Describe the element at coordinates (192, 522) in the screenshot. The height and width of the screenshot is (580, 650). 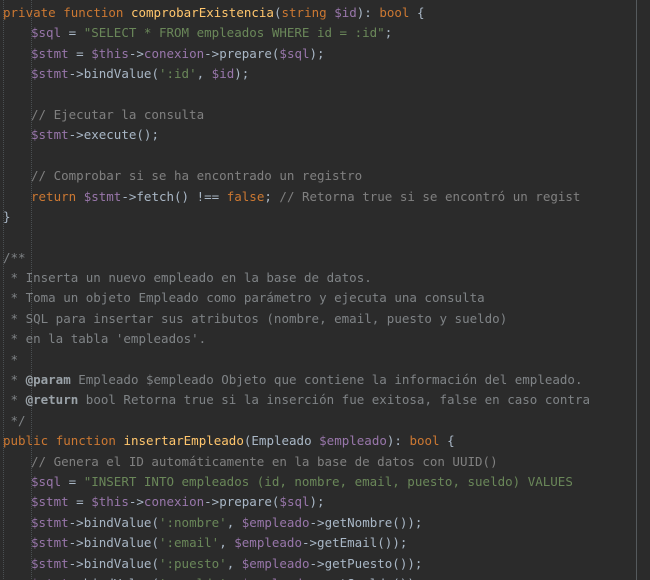
I see `code-token-str: ':nombre'` at that location.